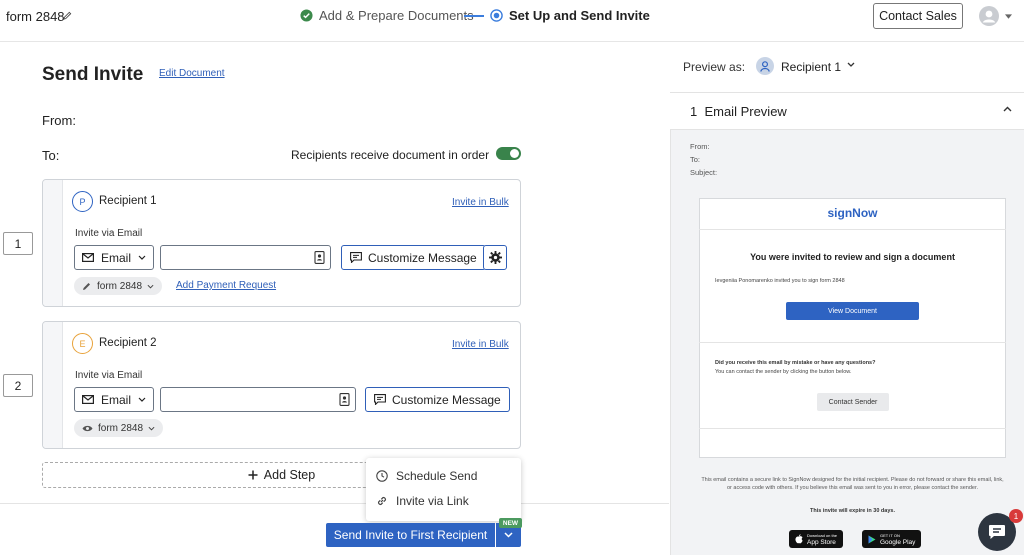 Image resolution: width=1024 pixels, height=555 pixels. I want to click on clock-icon, so click(382, 476).